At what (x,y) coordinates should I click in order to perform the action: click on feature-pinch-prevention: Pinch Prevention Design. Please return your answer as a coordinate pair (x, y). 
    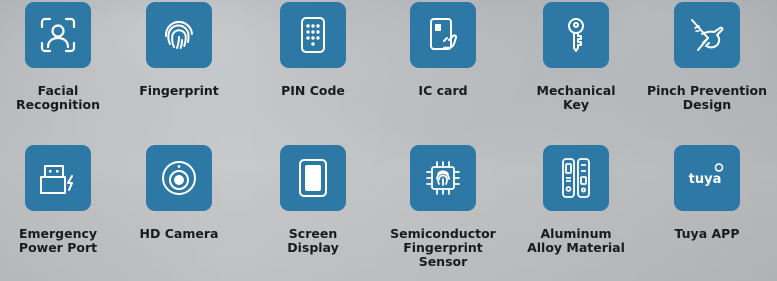
    Looking at the image, I should click on (707, 57).